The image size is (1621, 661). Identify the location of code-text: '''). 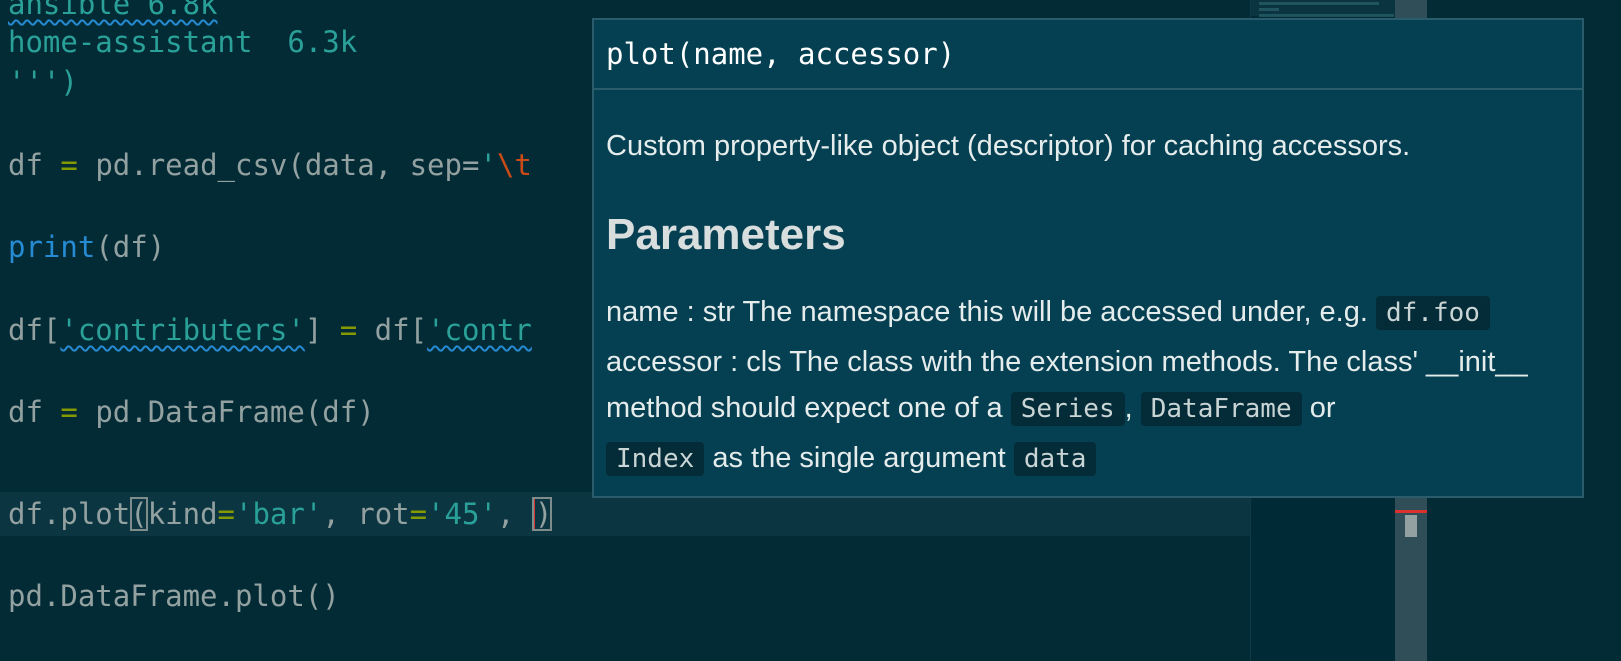
(43, 82).